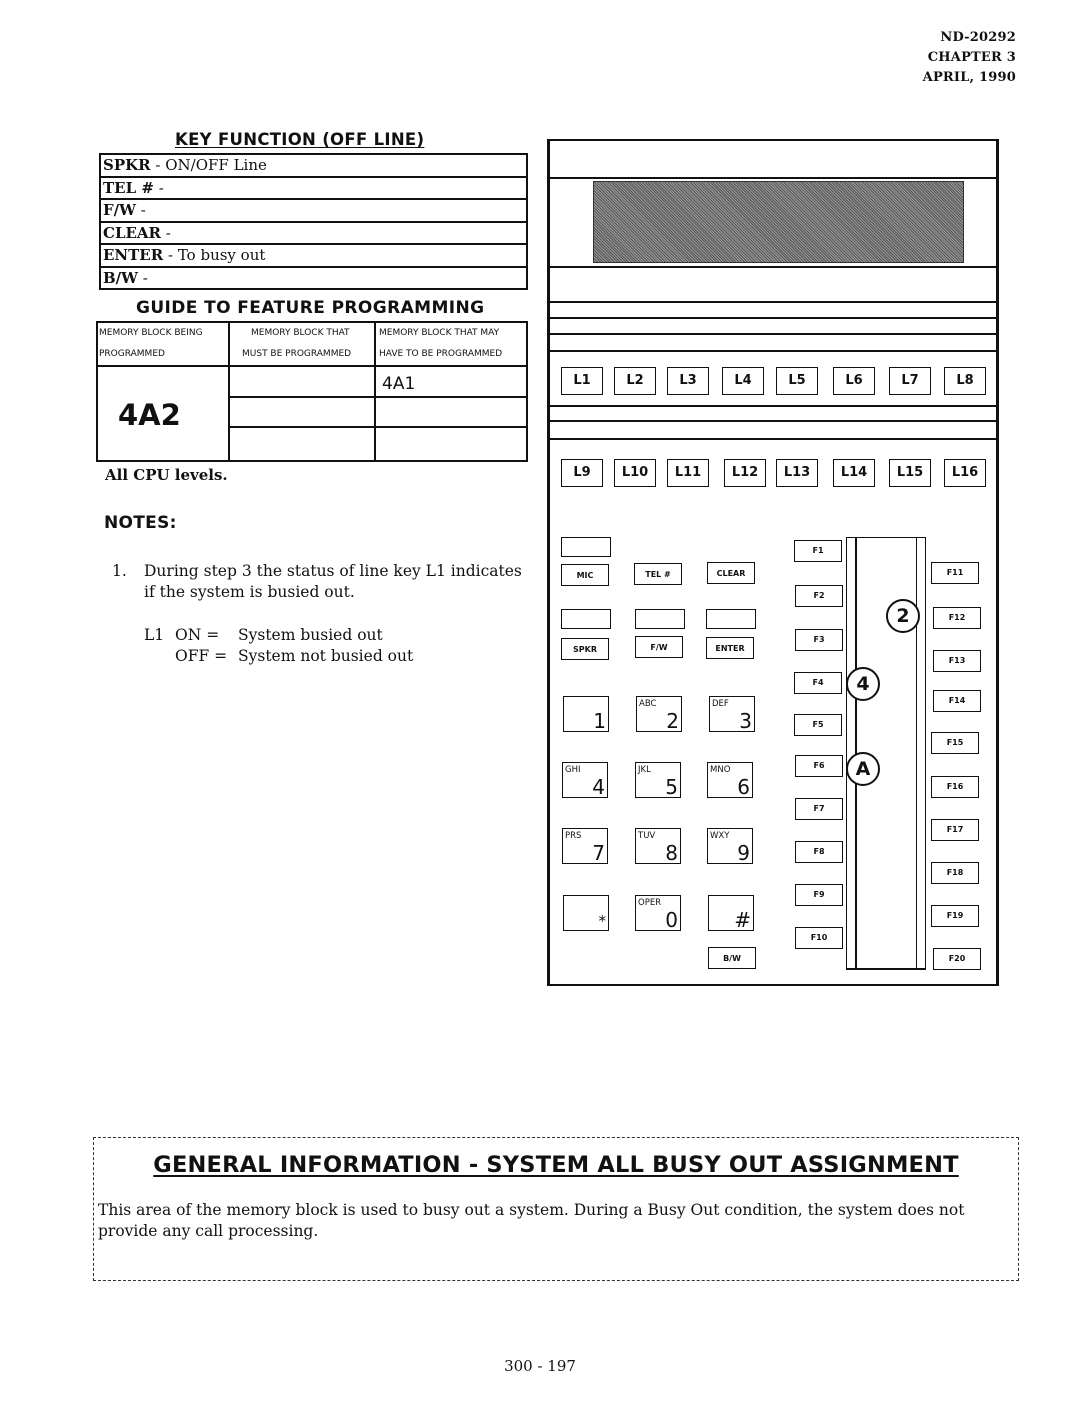 The width and height of the screenshot is (1080, 1405). Describe the element at coordinates (730, 648) in the screenshot. I see `enter-button: ENTER` at that location.